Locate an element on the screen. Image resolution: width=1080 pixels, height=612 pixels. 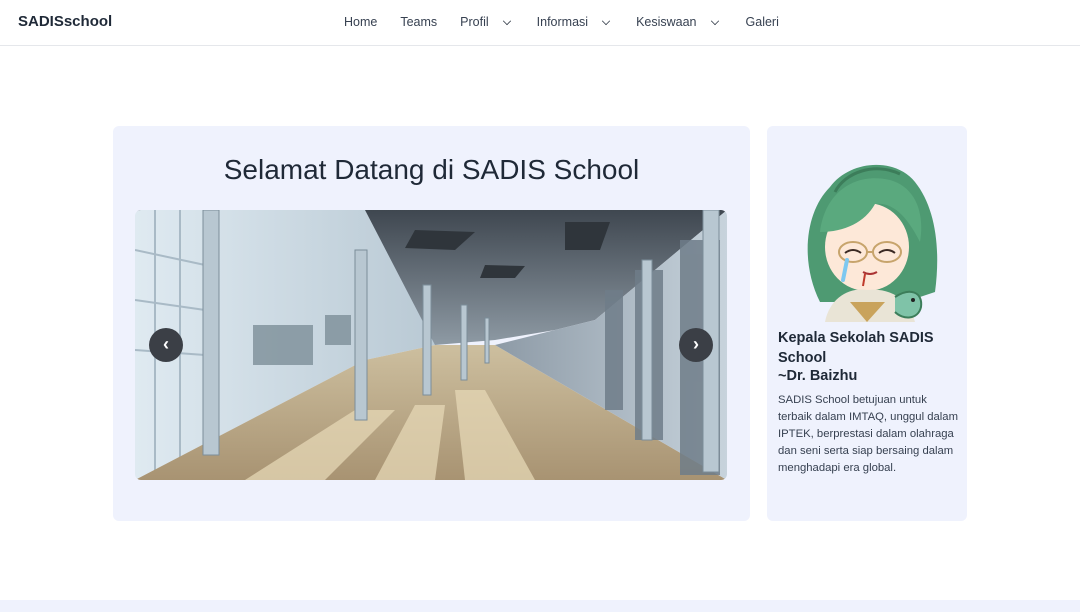
nav-item-label: Teams is located at coordinates (419, 22).